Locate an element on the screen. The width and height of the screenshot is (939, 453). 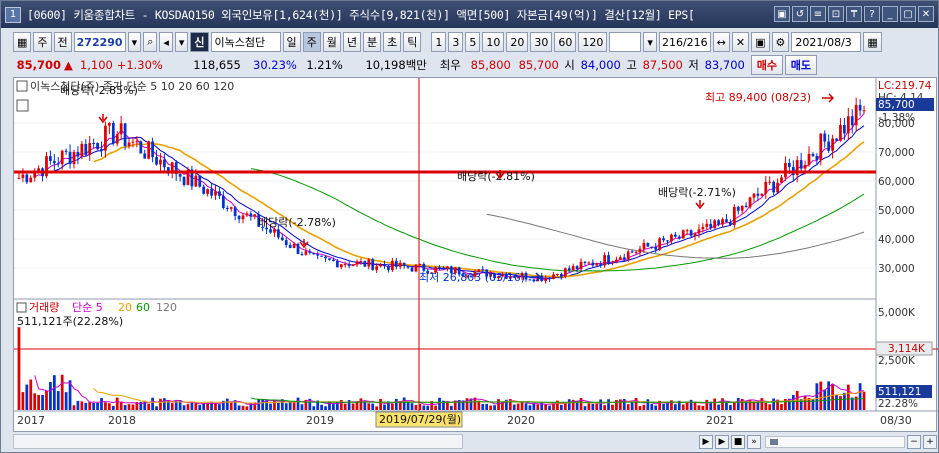
window-number: 1 is located at coordinates (13, 14).